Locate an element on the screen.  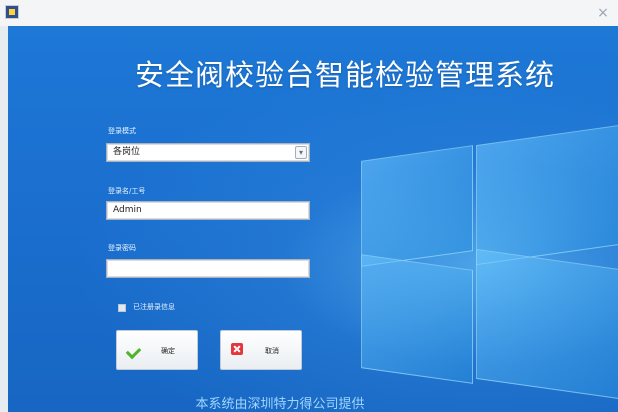
ok-button: 确定 is located at coordinates (157, 350).